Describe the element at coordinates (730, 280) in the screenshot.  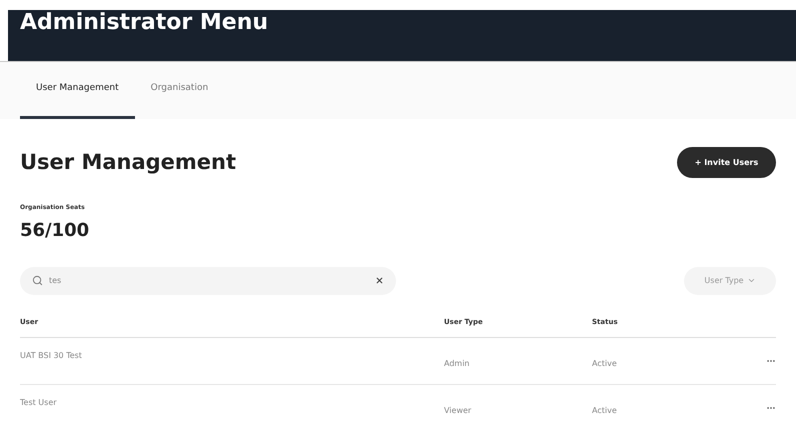
I see `user-type-dropdown: User Type` at that location.